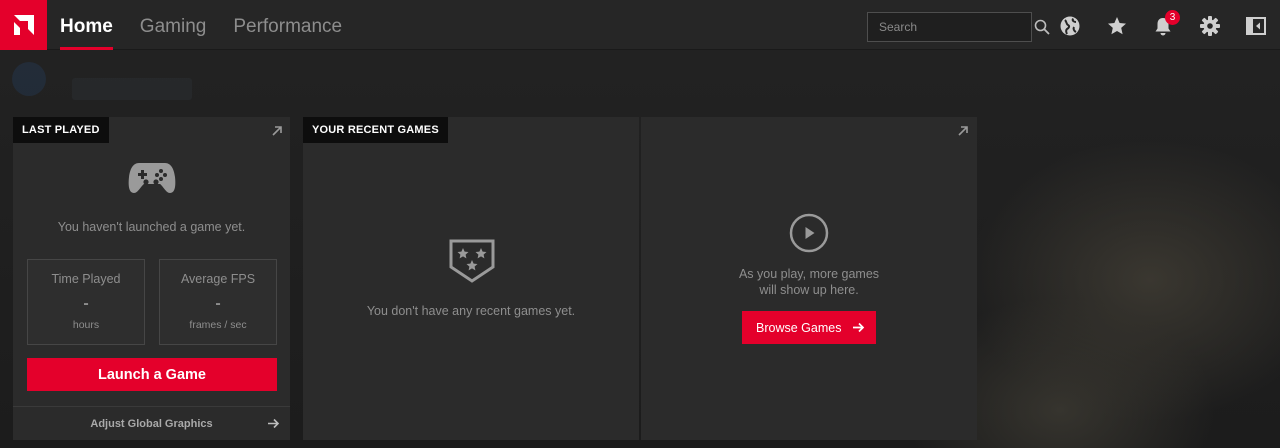 This screenshot has width=1280, height=448. I want to click on browse-games-button: Browse Games, so click(809, 327).